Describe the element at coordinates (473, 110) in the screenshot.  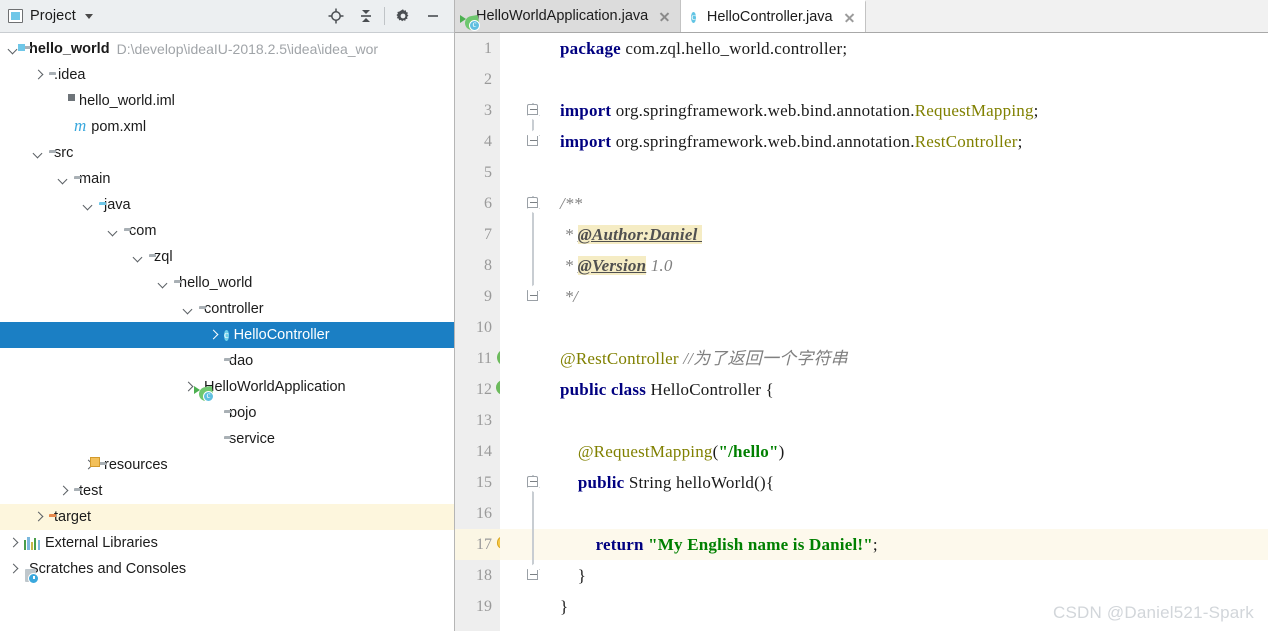
I see `line-number: 3` at that location.